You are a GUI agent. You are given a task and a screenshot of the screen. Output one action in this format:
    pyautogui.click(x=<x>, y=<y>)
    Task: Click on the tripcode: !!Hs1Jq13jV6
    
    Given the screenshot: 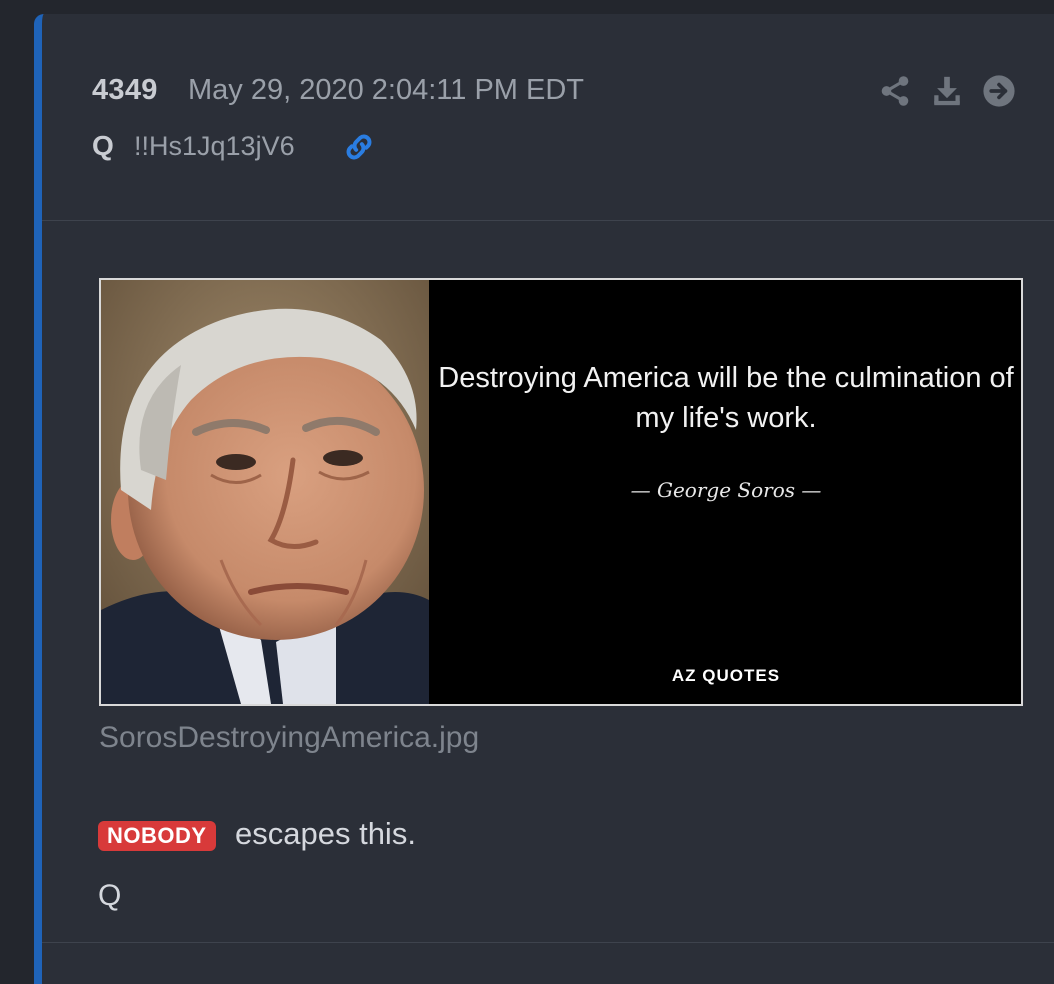 What is the action you would take?
    pyautogui.click(x=214, y=146)
    